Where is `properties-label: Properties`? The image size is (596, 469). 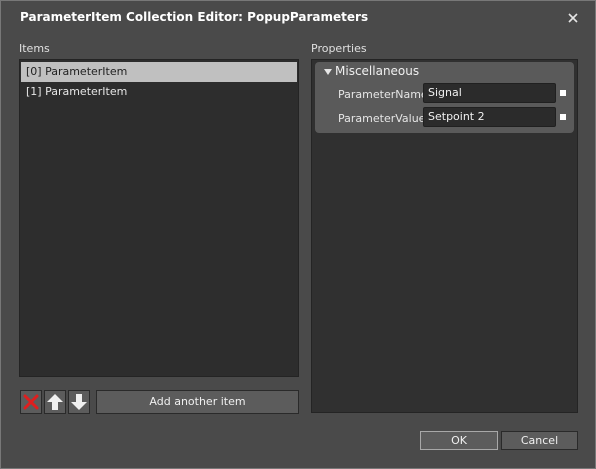 properties-label: Properties is located at coordinates (339, 48).